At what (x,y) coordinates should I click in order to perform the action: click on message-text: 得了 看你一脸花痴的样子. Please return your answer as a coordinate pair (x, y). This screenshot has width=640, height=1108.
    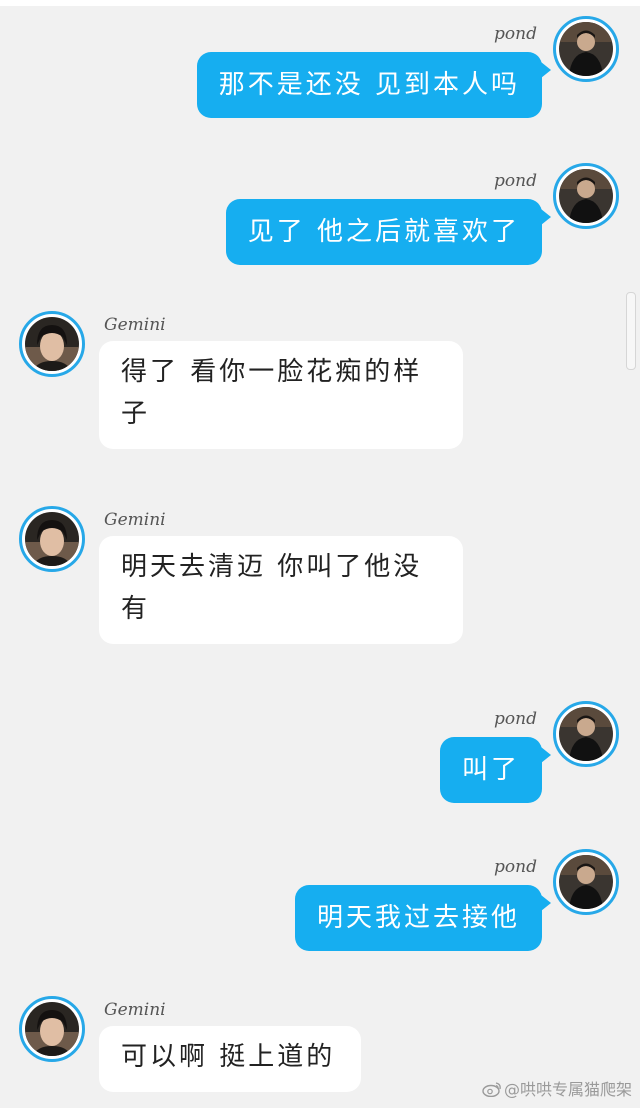
    Looking at the image, I should click on (272, 393).